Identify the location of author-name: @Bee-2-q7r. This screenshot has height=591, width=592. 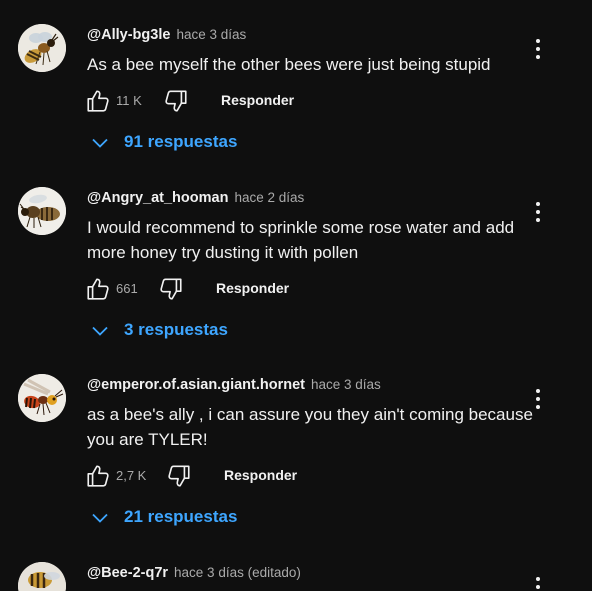
(127, 573).